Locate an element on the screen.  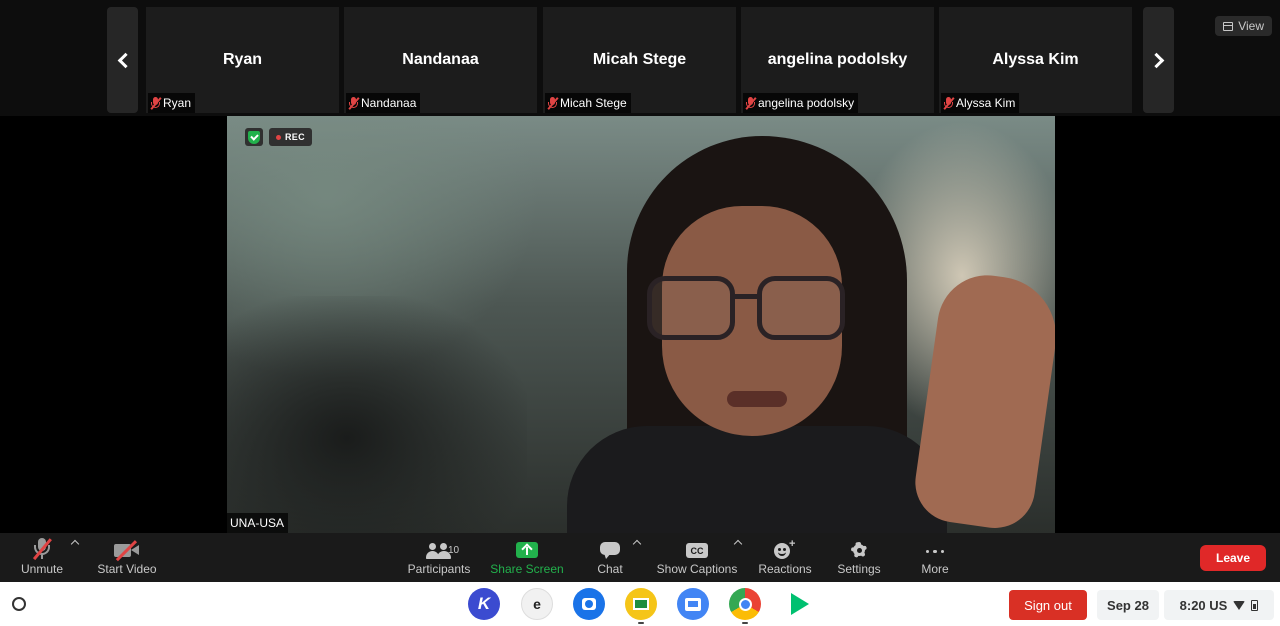
date-display: Sep 28 is located at coordinates (1128, 605).